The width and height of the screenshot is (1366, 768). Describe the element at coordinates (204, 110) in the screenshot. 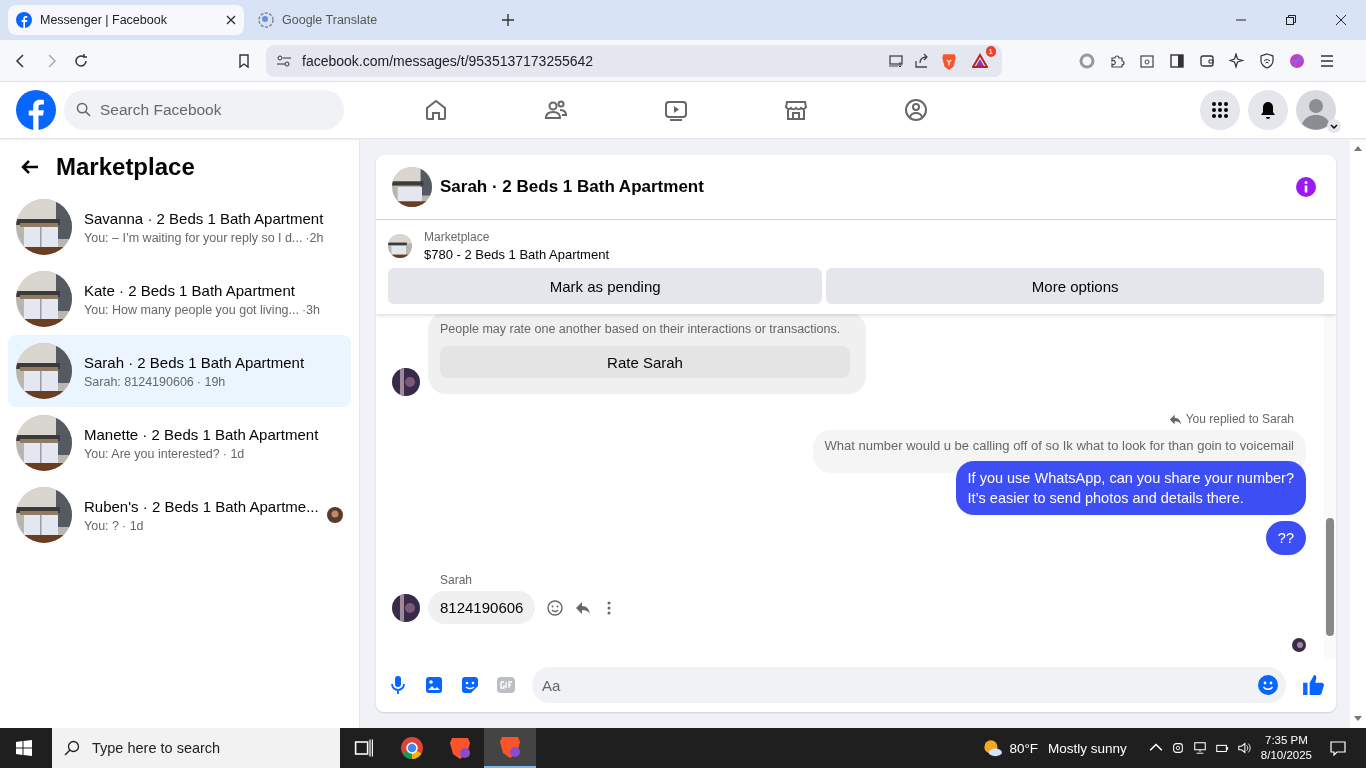

I see `search-field: Search Facebook` at that location.